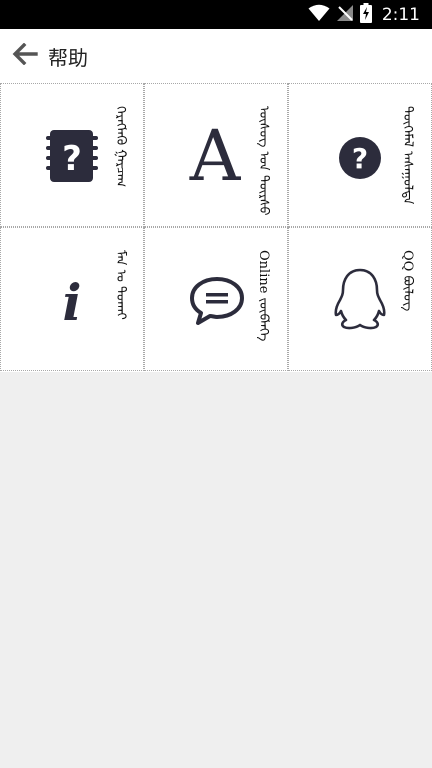 This screenshot has width=432, height=768. What do you see at coordinates (400, 15) in the screenshot?
I see `status-time: 2:11` at bounding box center [400, 15].